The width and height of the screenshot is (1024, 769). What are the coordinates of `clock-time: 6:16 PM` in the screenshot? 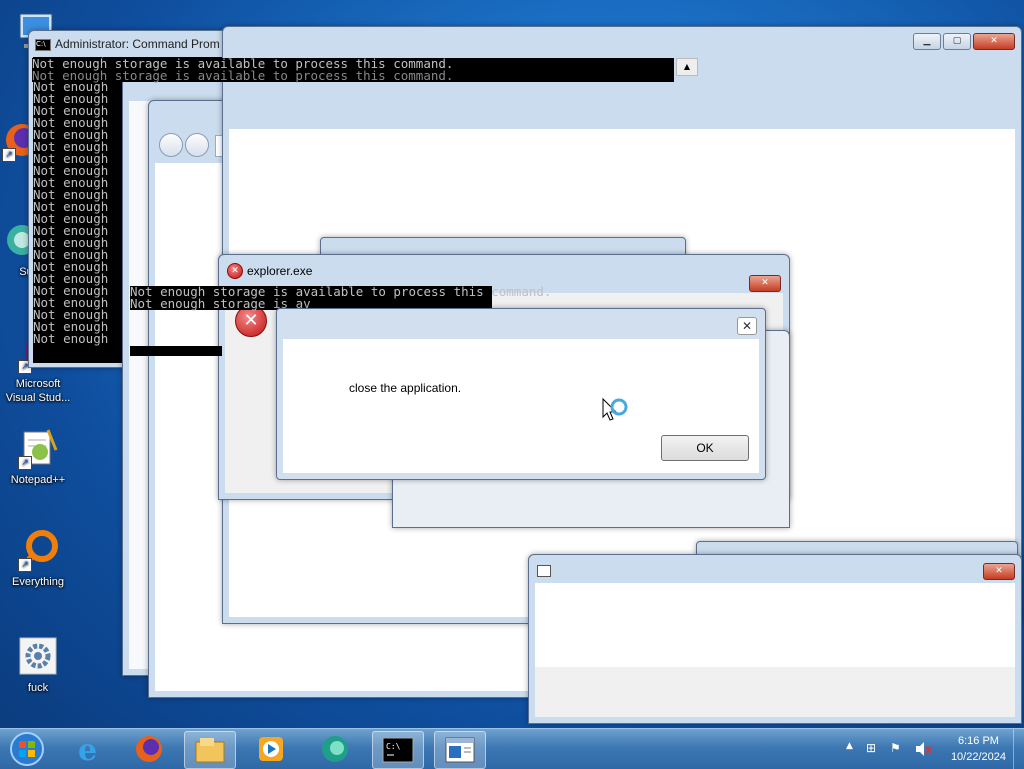 It's located at (978, 741).